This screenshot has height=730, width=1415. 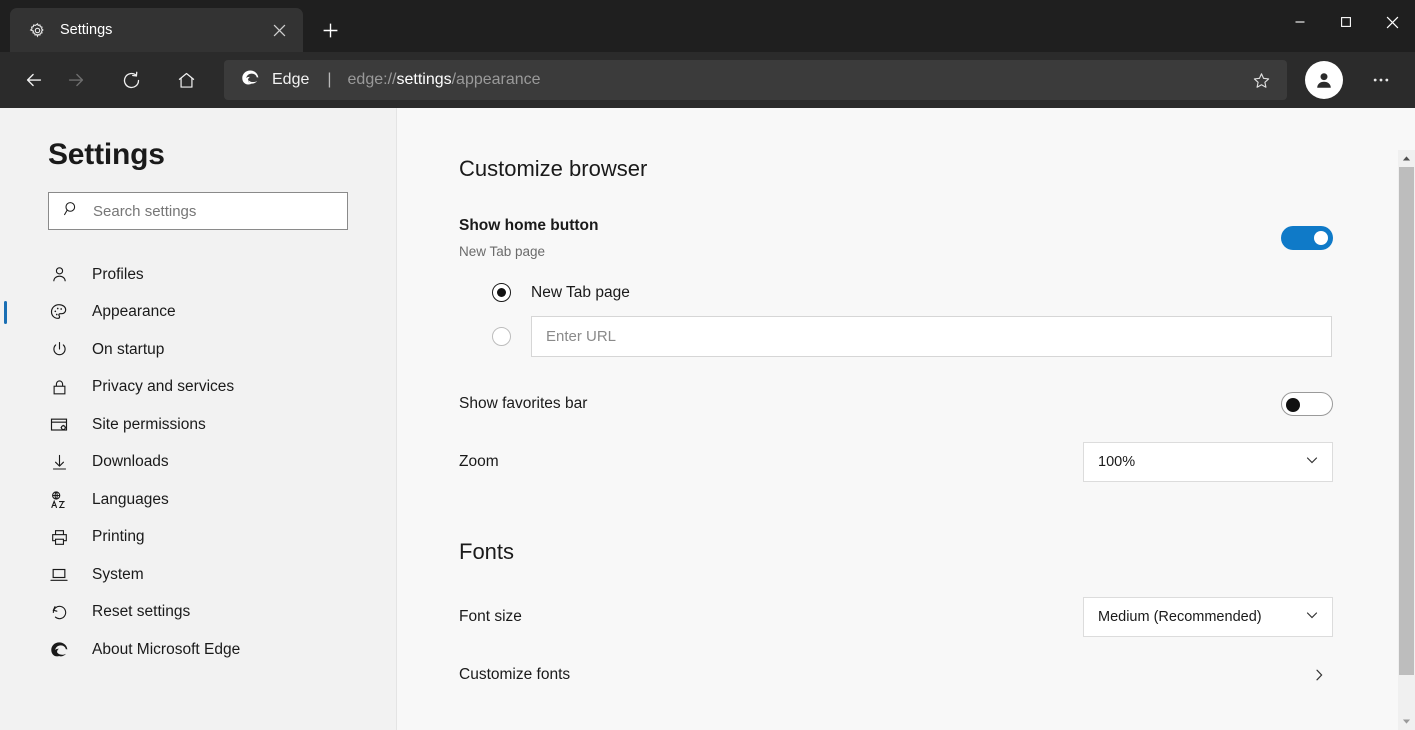 I want to click on edge-brand: Edge, so click(x=274, y=80).